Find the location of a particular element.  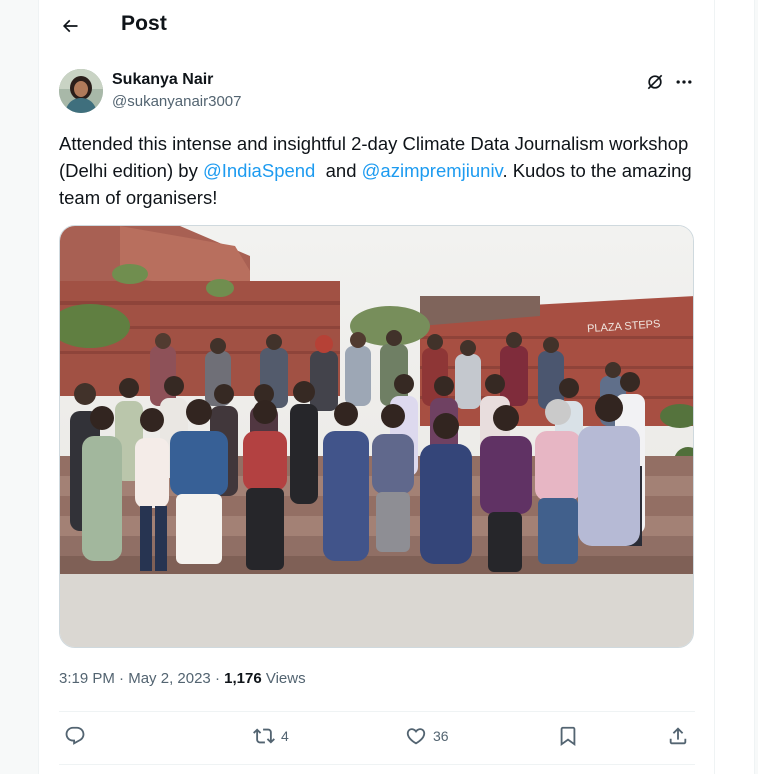

post-metadata: 3:19 PM · May 2, 2023 · 1,176 Views is located at coordinates (182, 678).